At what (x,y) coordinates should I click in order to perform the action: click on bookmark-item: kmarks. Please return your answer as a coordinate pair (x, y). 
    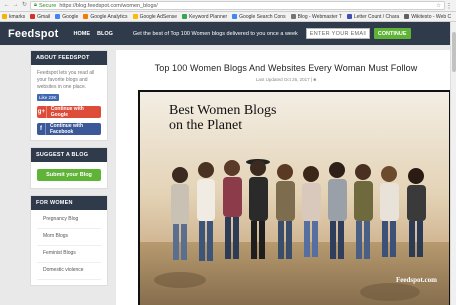
    Looking at the image, I should click on (13, 17).